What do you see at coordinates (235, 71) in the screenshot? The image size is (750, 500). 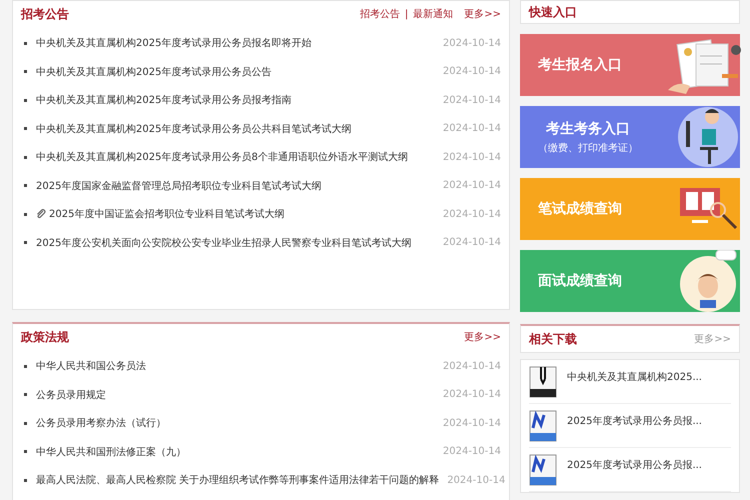 I see `news-link: 中央机关及其直属机构2025年度考试录用公务员公告` at bounding box center [235, 71].